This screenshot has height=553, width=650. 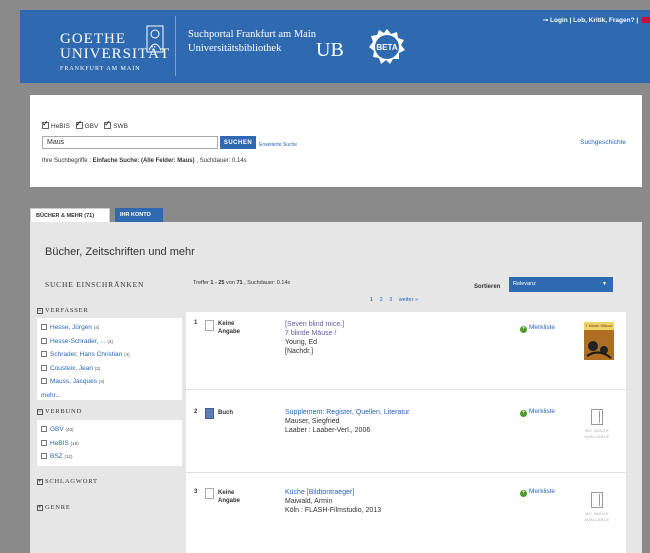 I want to click on facet-item: GBV (40), so click(x=109, y=430).